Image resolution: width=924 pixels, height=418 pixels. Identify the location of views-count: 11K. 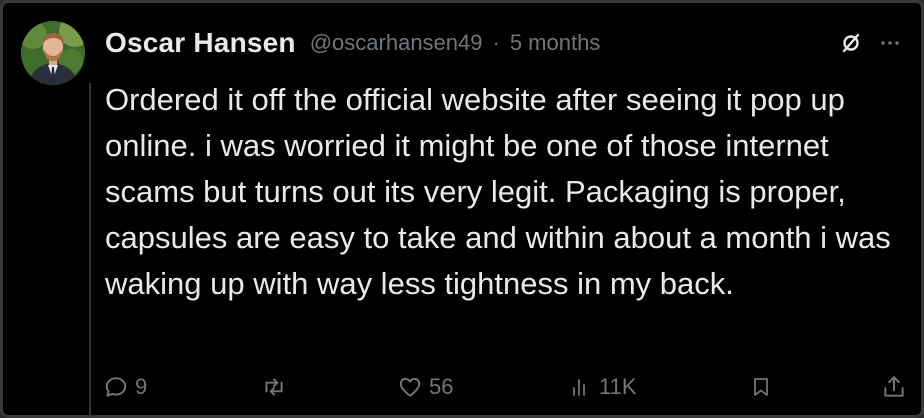
(618, 386).